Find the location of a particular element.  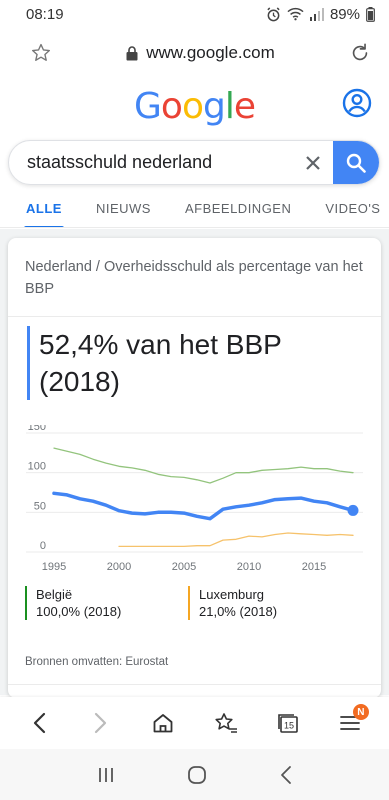

back-button is located at coordinates (39, 723).